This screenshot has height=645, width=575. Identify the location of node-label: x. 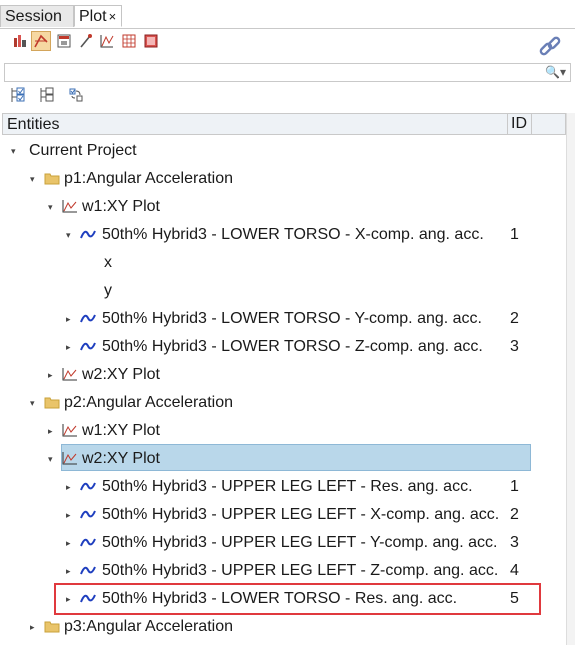
(108, 262).